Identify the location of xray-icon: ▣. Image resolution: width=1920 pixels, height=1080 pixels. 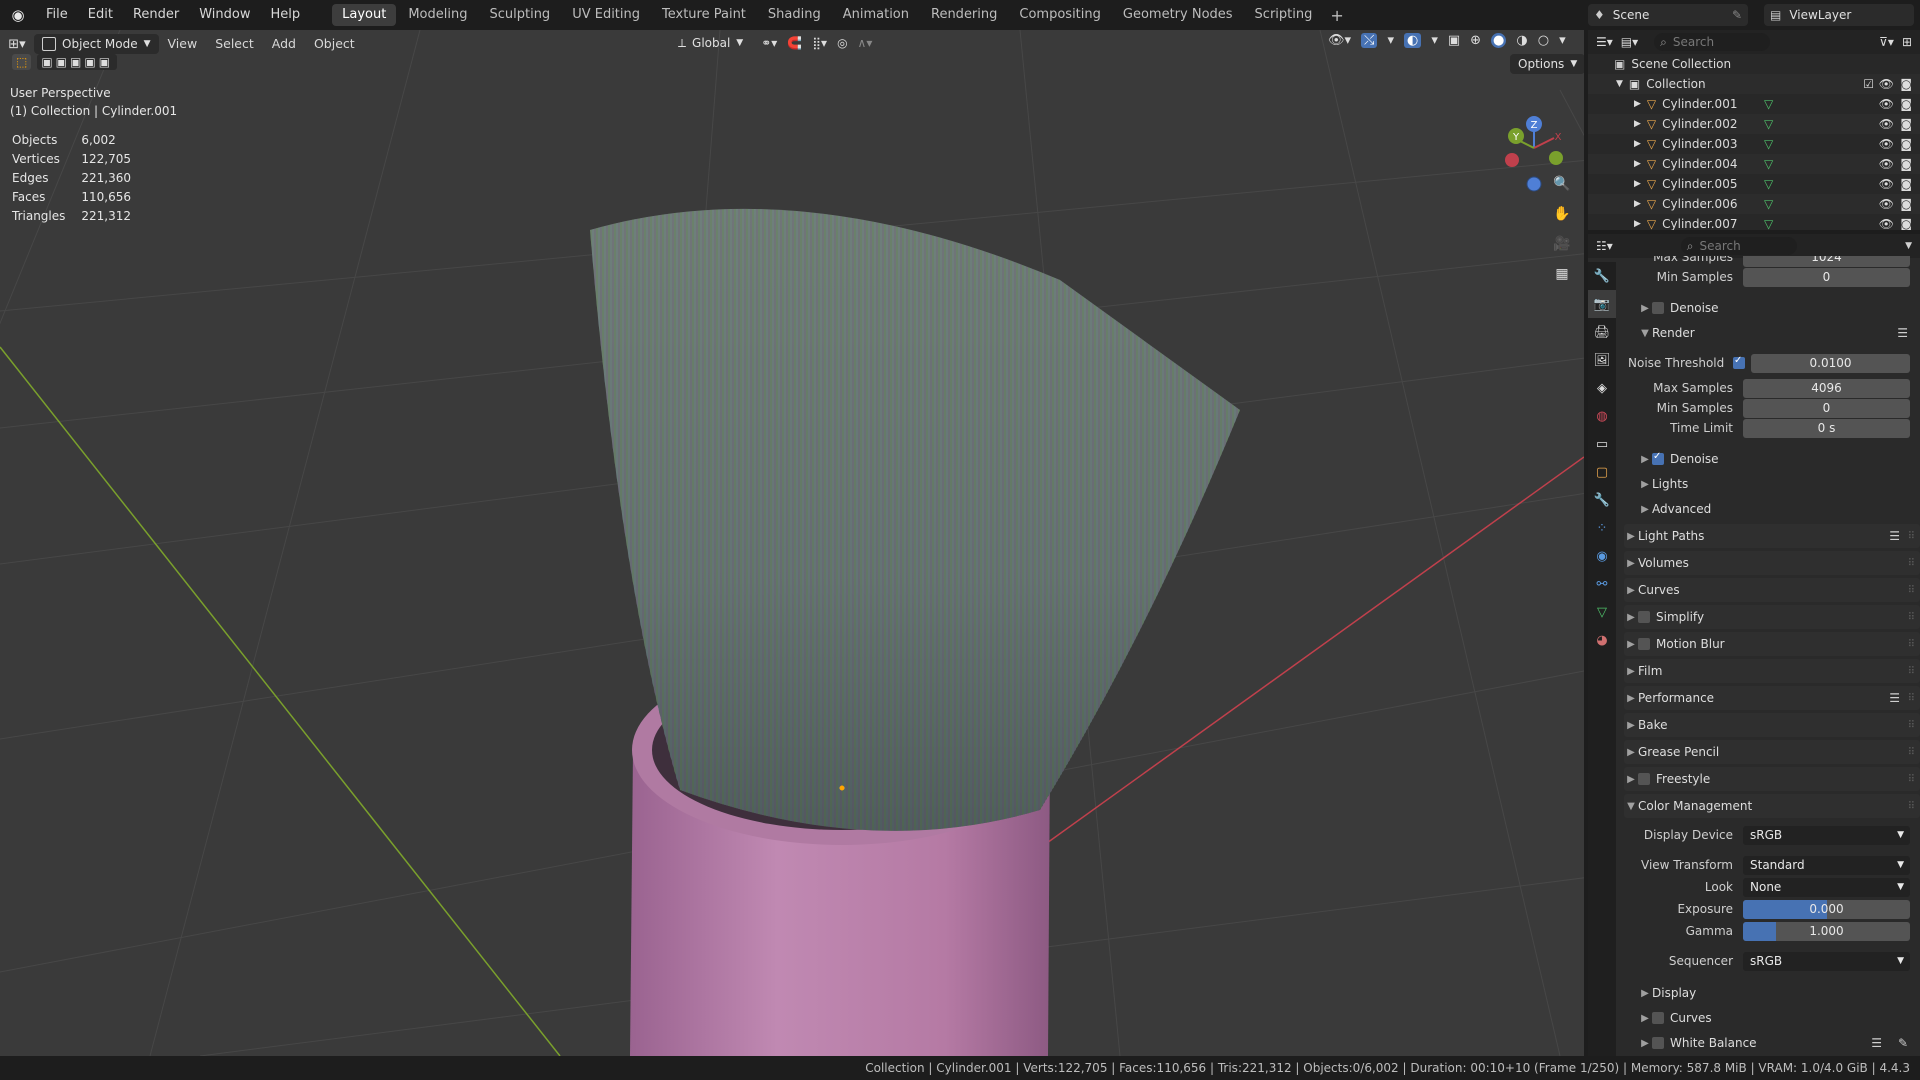
(1454, 40).